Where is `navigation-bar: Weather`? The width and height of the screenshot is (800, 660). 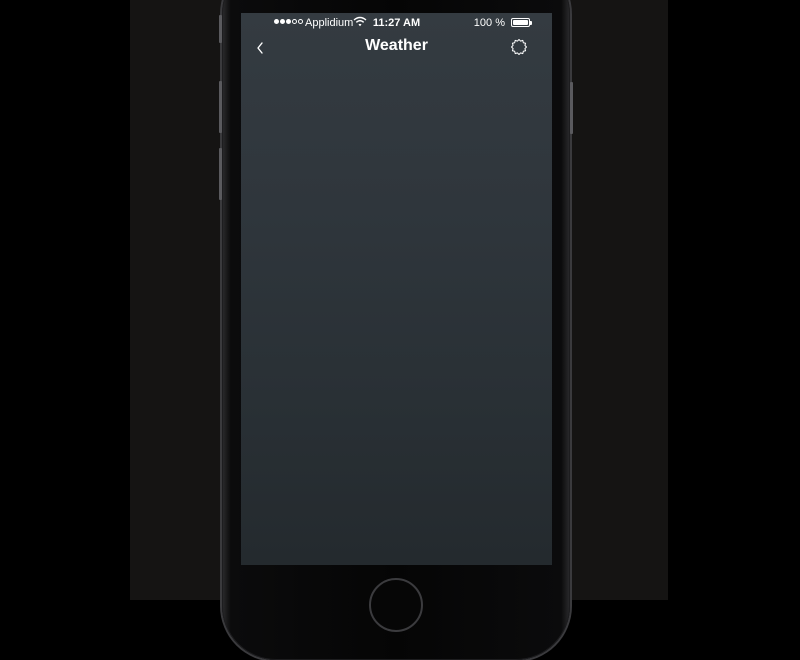 navigation-bar: Weather is located at coordinates (396, 47).